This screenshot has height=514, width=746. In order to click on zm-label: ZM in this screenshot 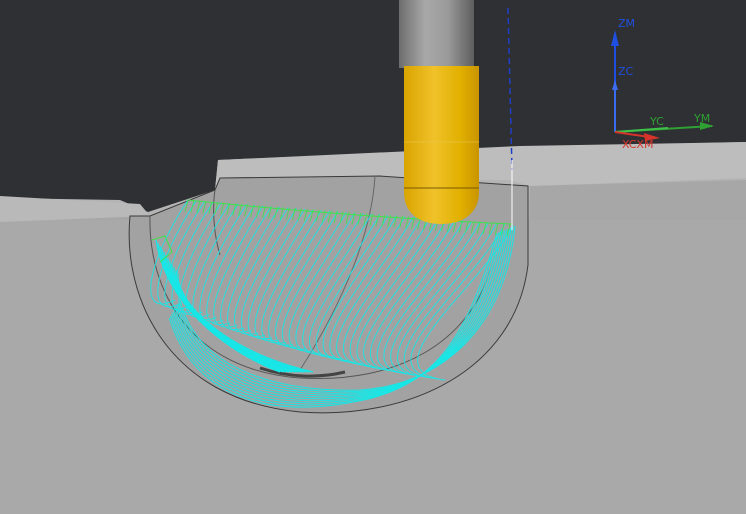, I will do `click(626, 23)`.